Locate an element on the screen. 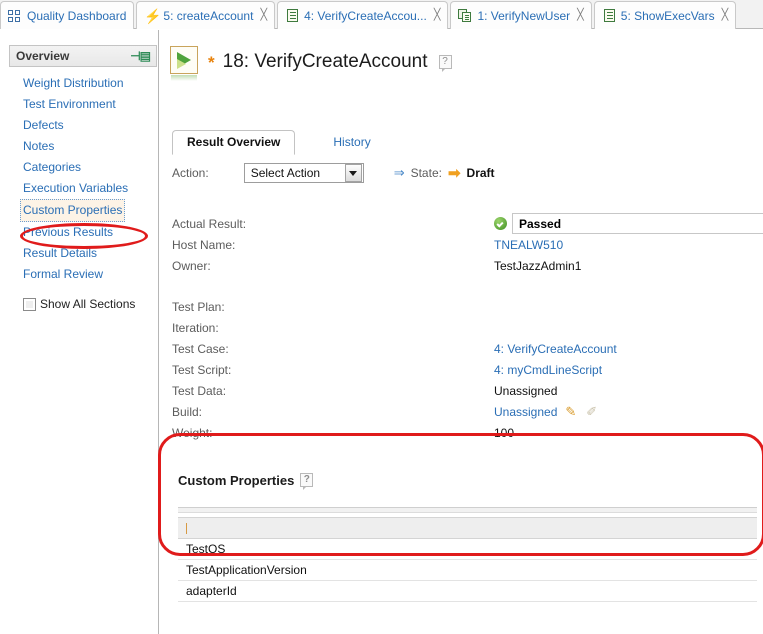 The image size is (763, 634). editor-section-tabs: Result Overview History is located at coordinates (278, 142).